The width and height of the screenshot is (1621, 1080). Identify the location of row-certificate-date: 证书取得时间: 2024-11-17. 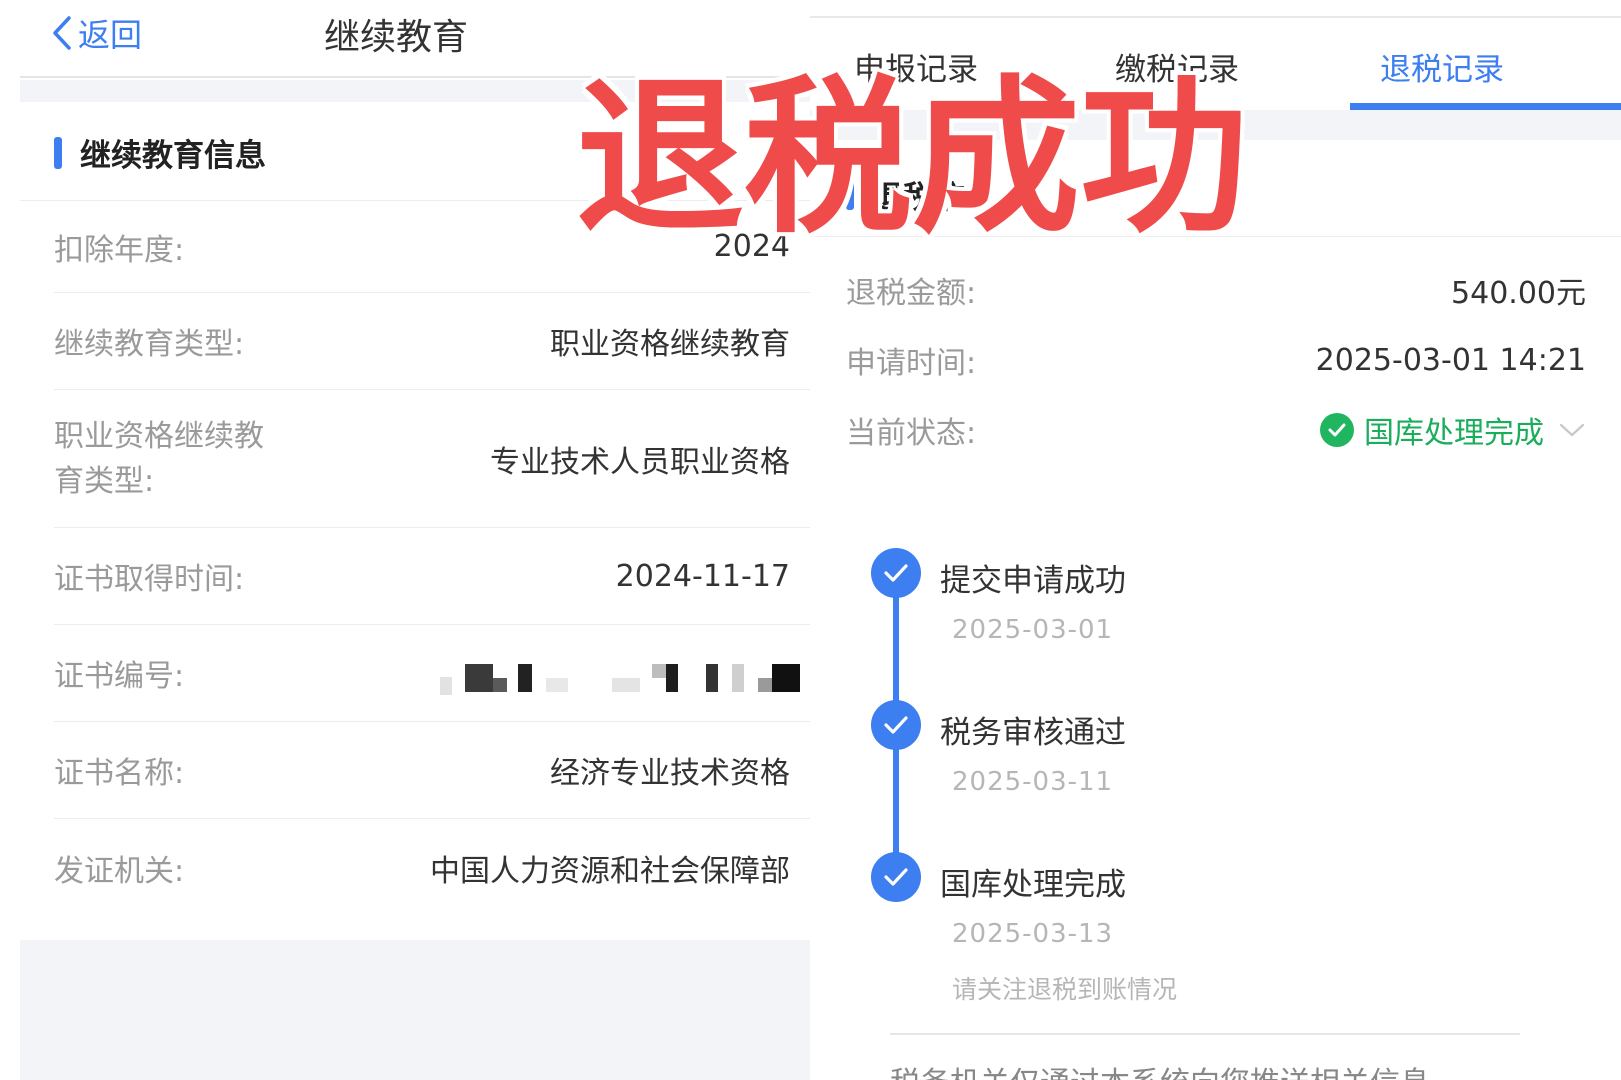
(432, 576).